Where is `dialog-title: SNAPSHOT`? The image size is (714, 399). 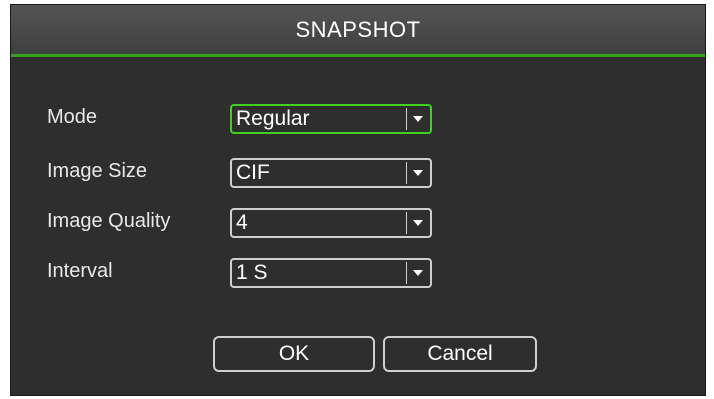 dialog-title: SNAPSHOT is located at coordinates (358, 29).